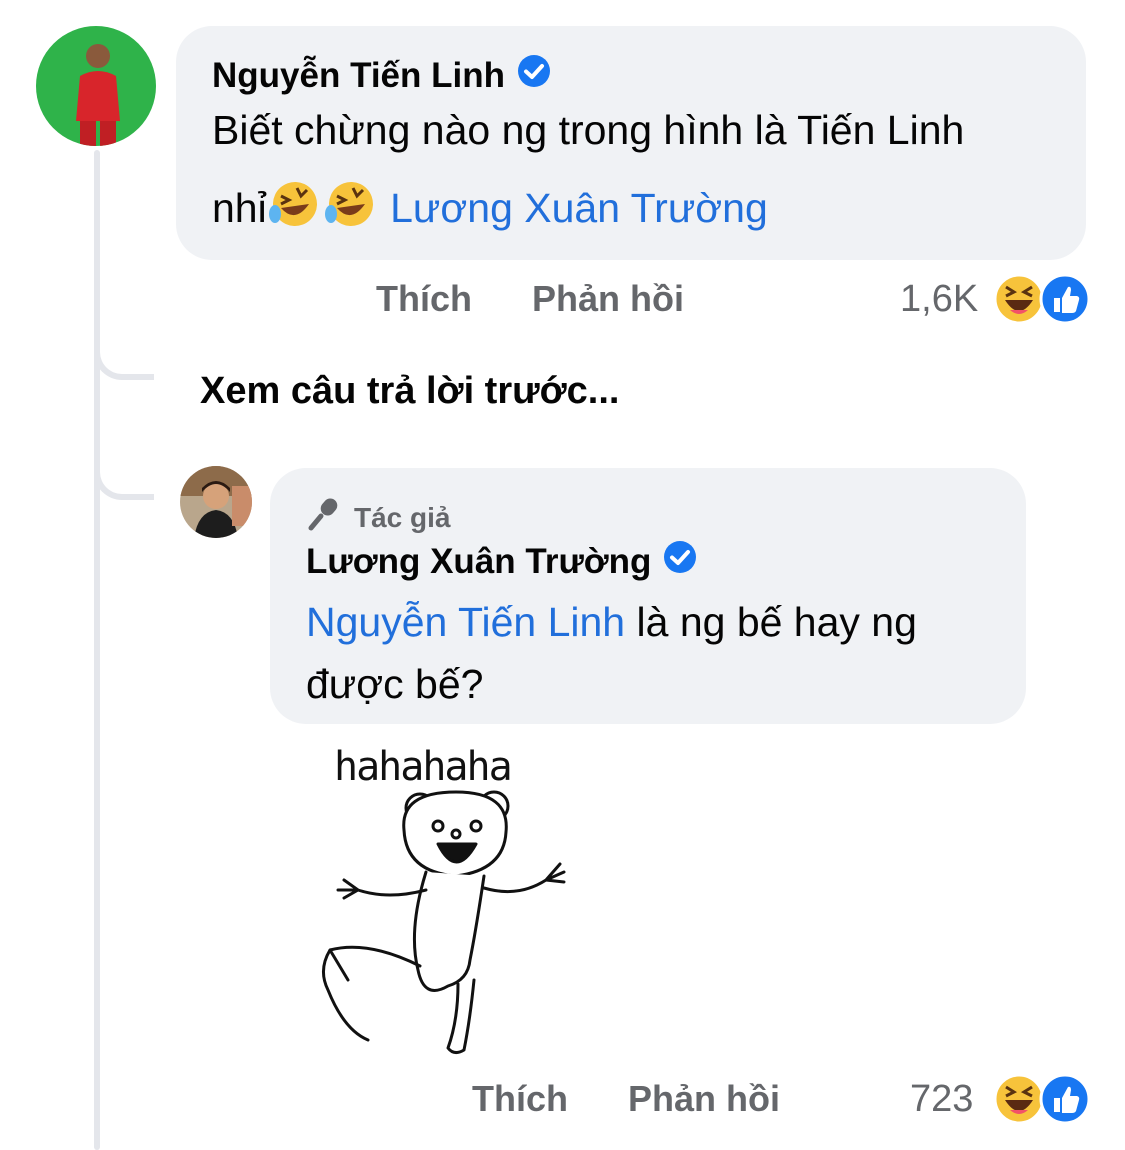  Describe the element at coordinates (478, 562) in the screenshot. I see `author-name: Lương Xuân Trường` at that location.